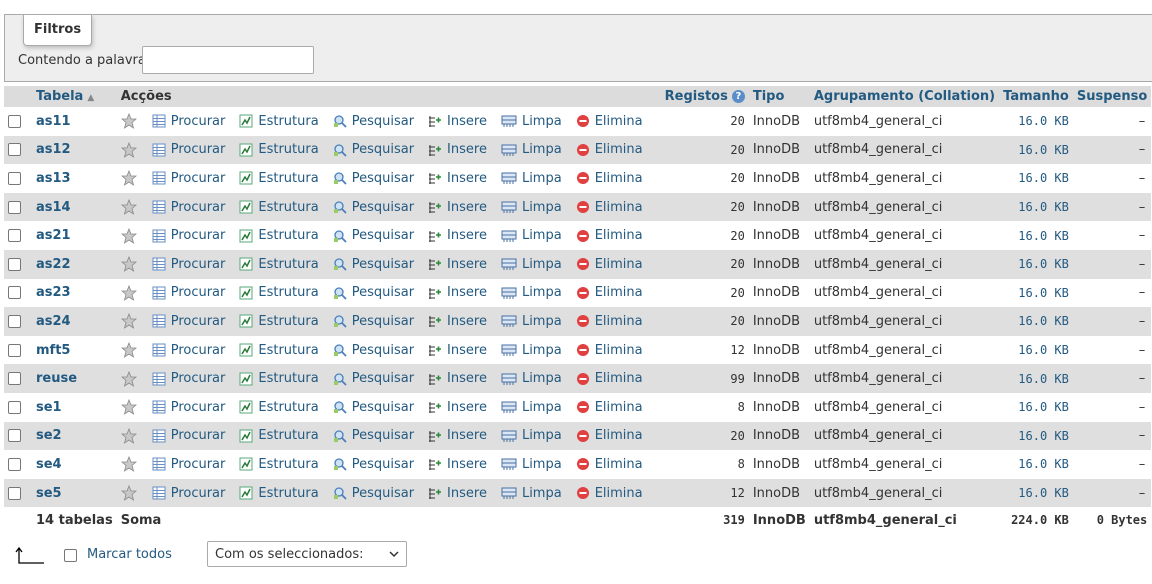 This screenshot has width=1152, height=584. I want to click on mark-all-link: Marcar todos, so click(129, 554).